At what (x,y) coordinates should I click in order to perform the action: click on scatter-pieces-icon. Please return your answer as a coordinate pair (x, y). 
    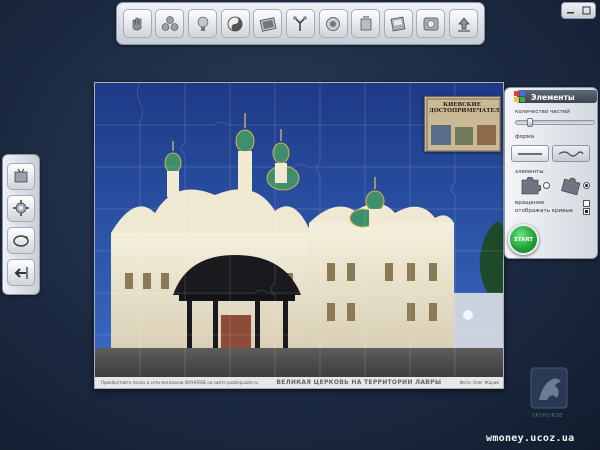
    Looking at the image, I should click on (300, 23).